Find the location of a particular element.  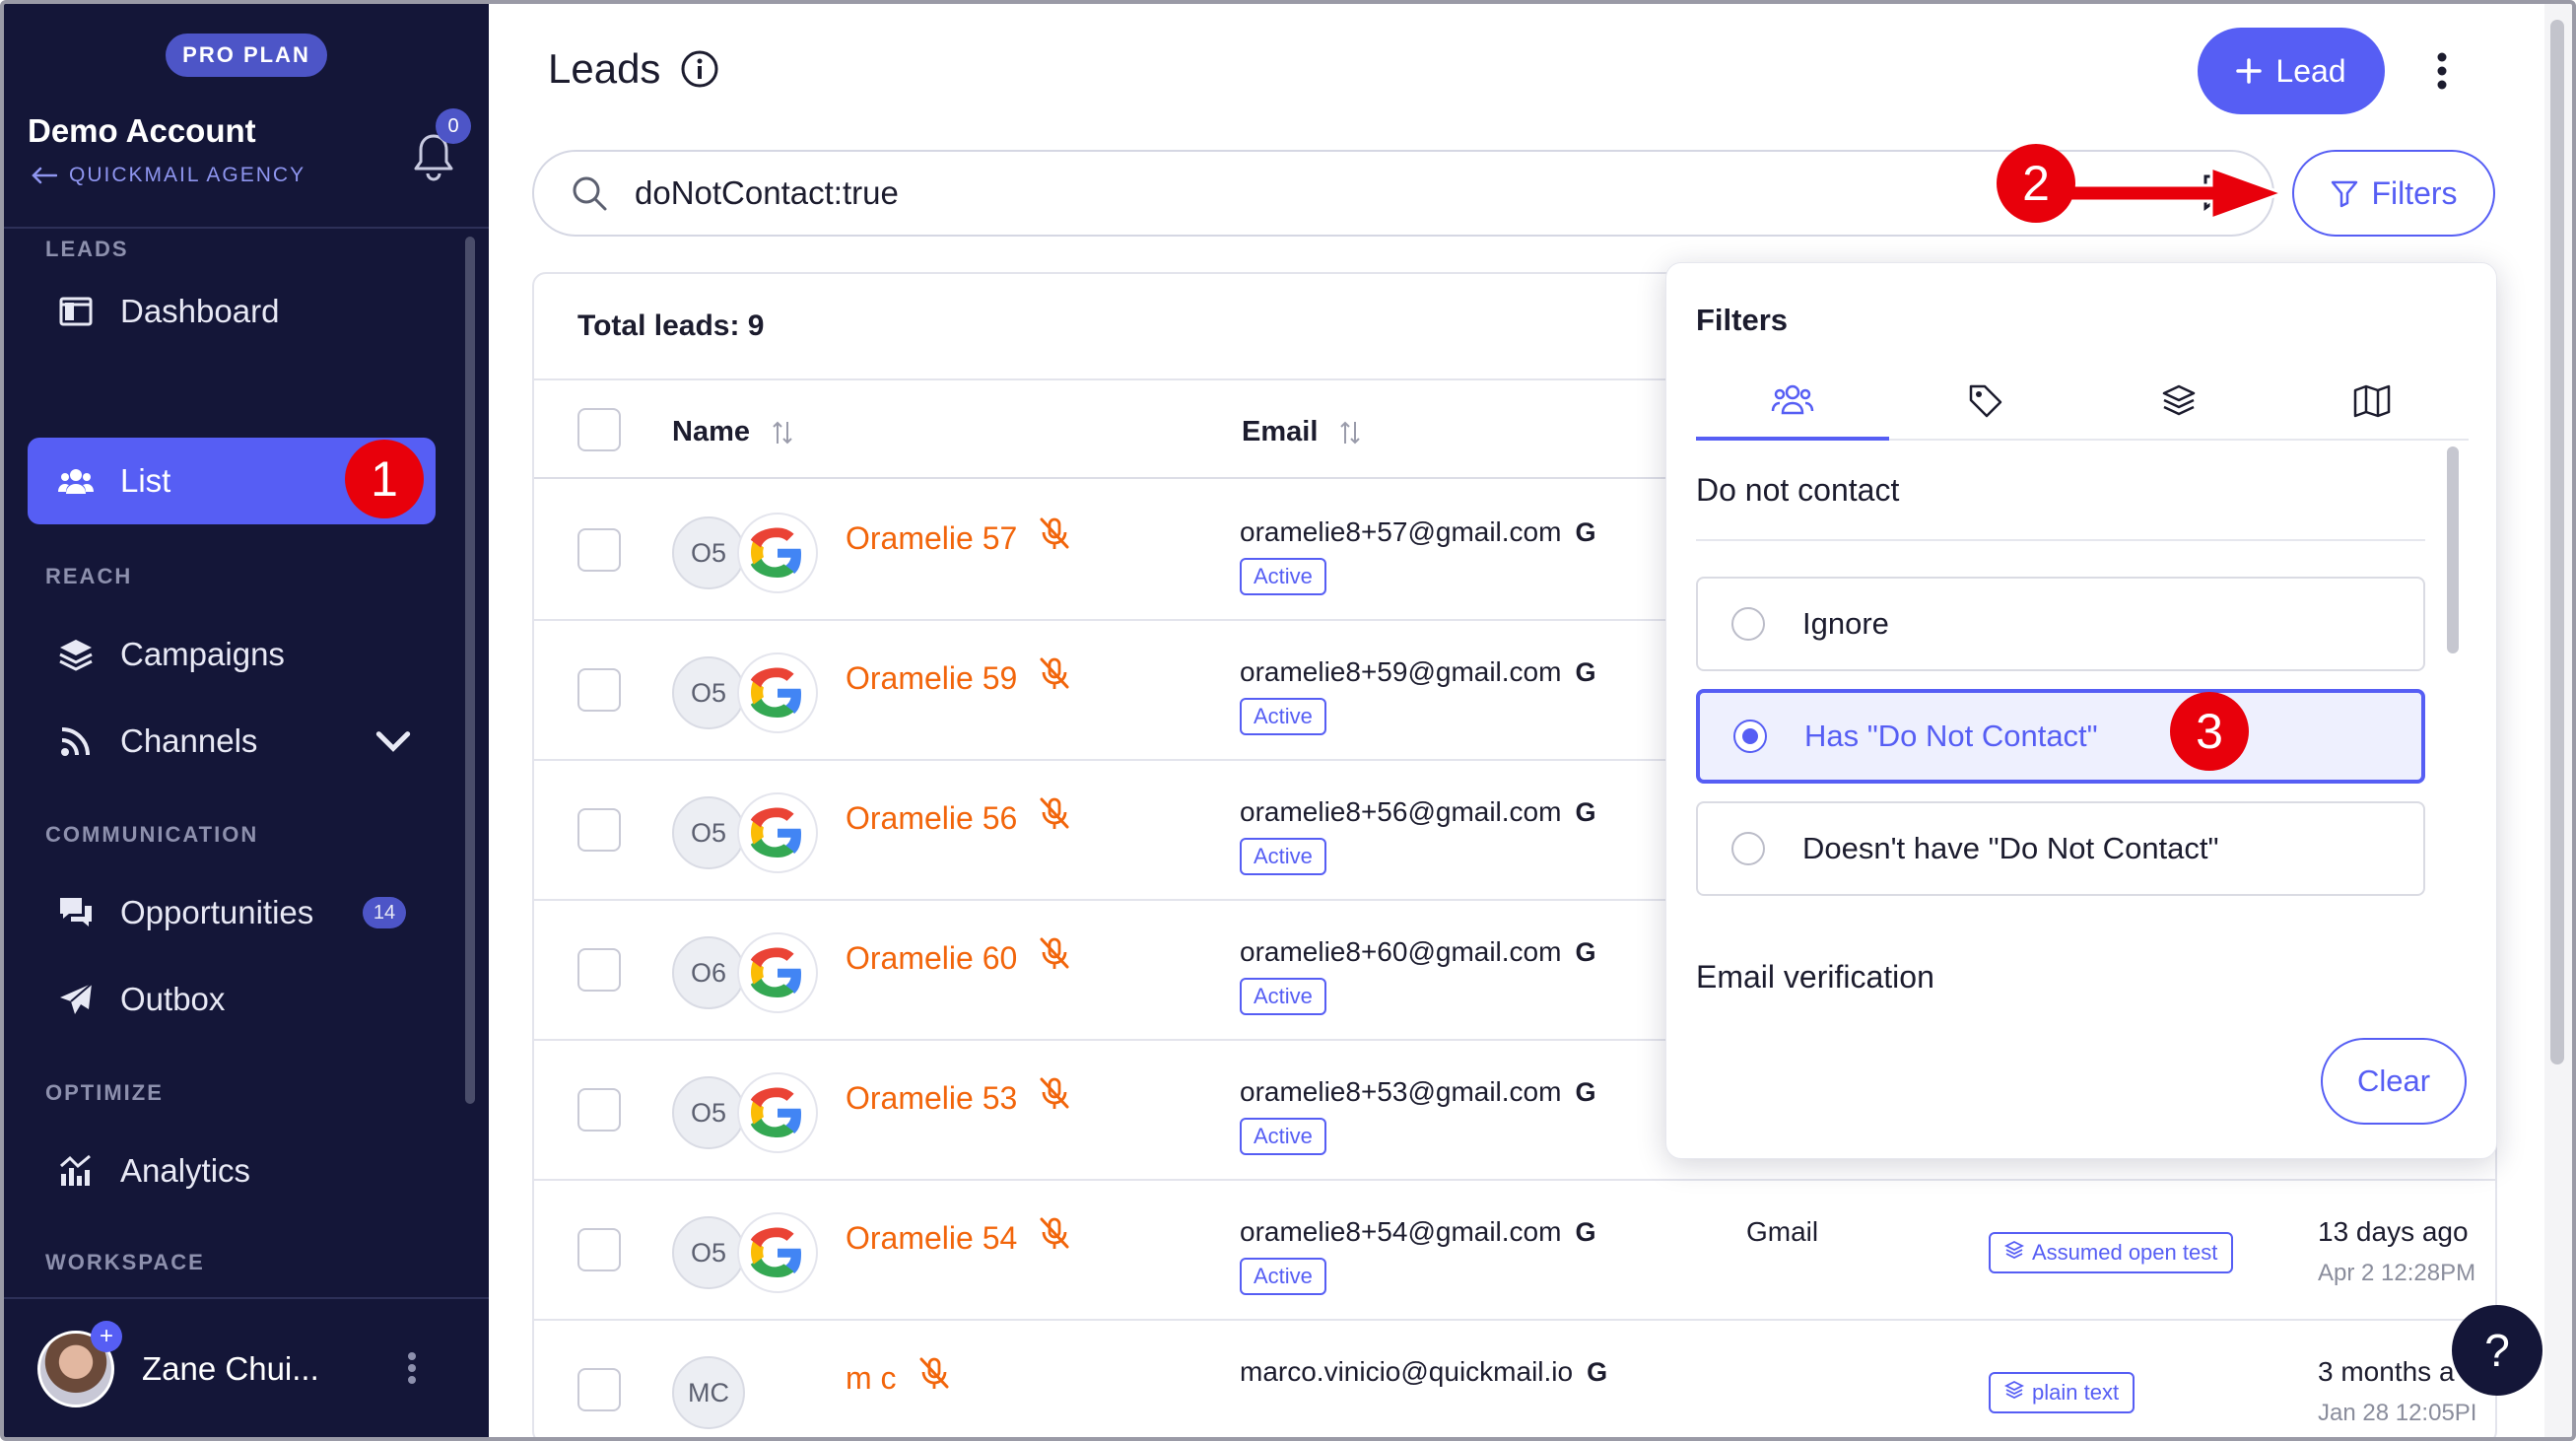

lead-name-link: Oramelie 54 is located at coordinates (958, 1238).